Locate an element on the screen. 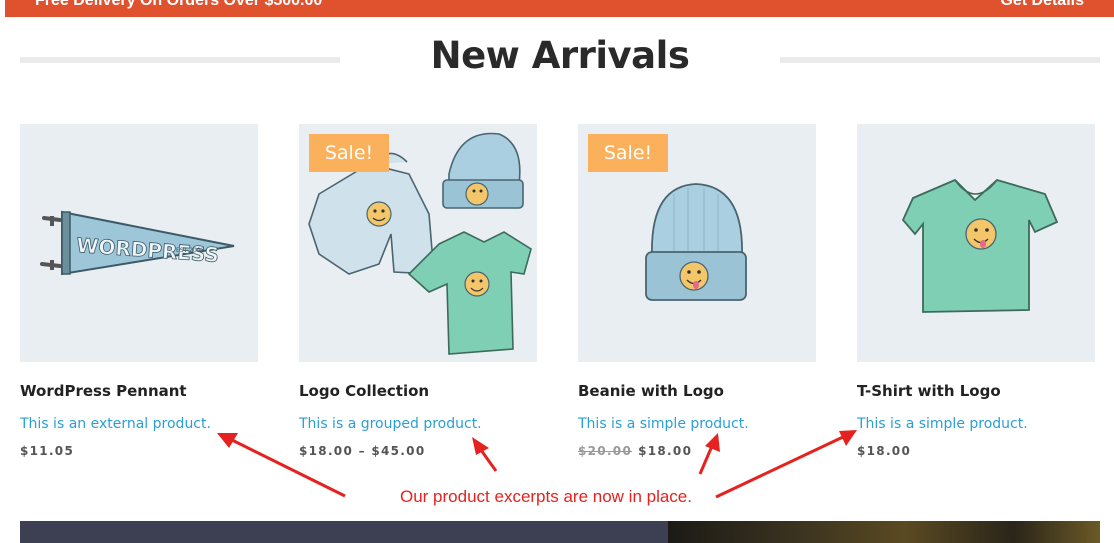 The image size is (1114, 543). hero-image-left is located at coordinates (344, 532).